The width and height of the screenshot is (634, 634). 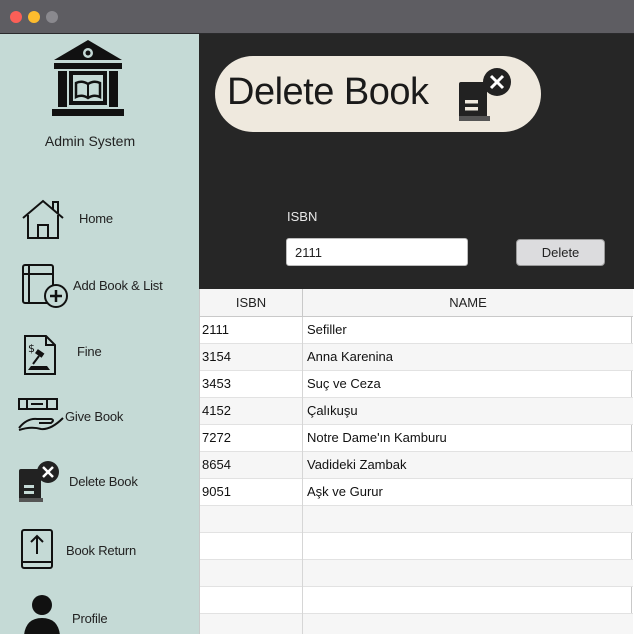 What do you see at coordinates (251, 492) in the screenshot?
I see `cell-isbn: 9051` at bounding box center [251, 492].